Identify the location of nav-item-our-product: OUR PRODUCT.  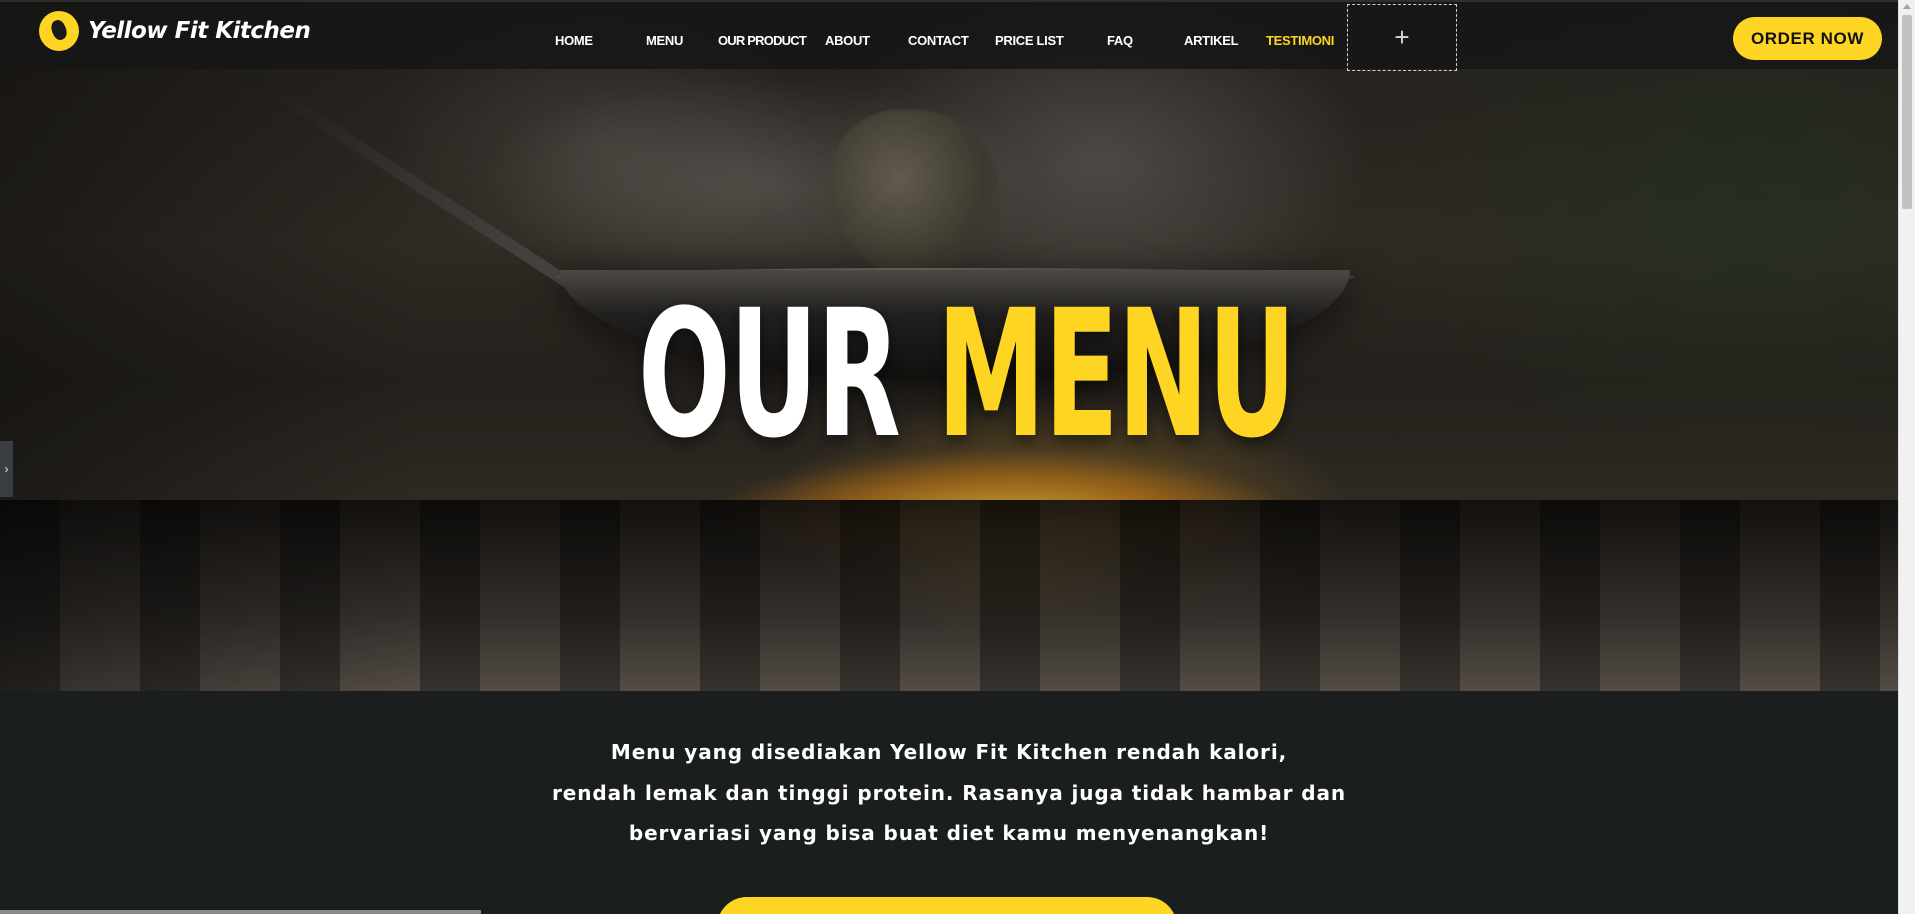
(762, 40).